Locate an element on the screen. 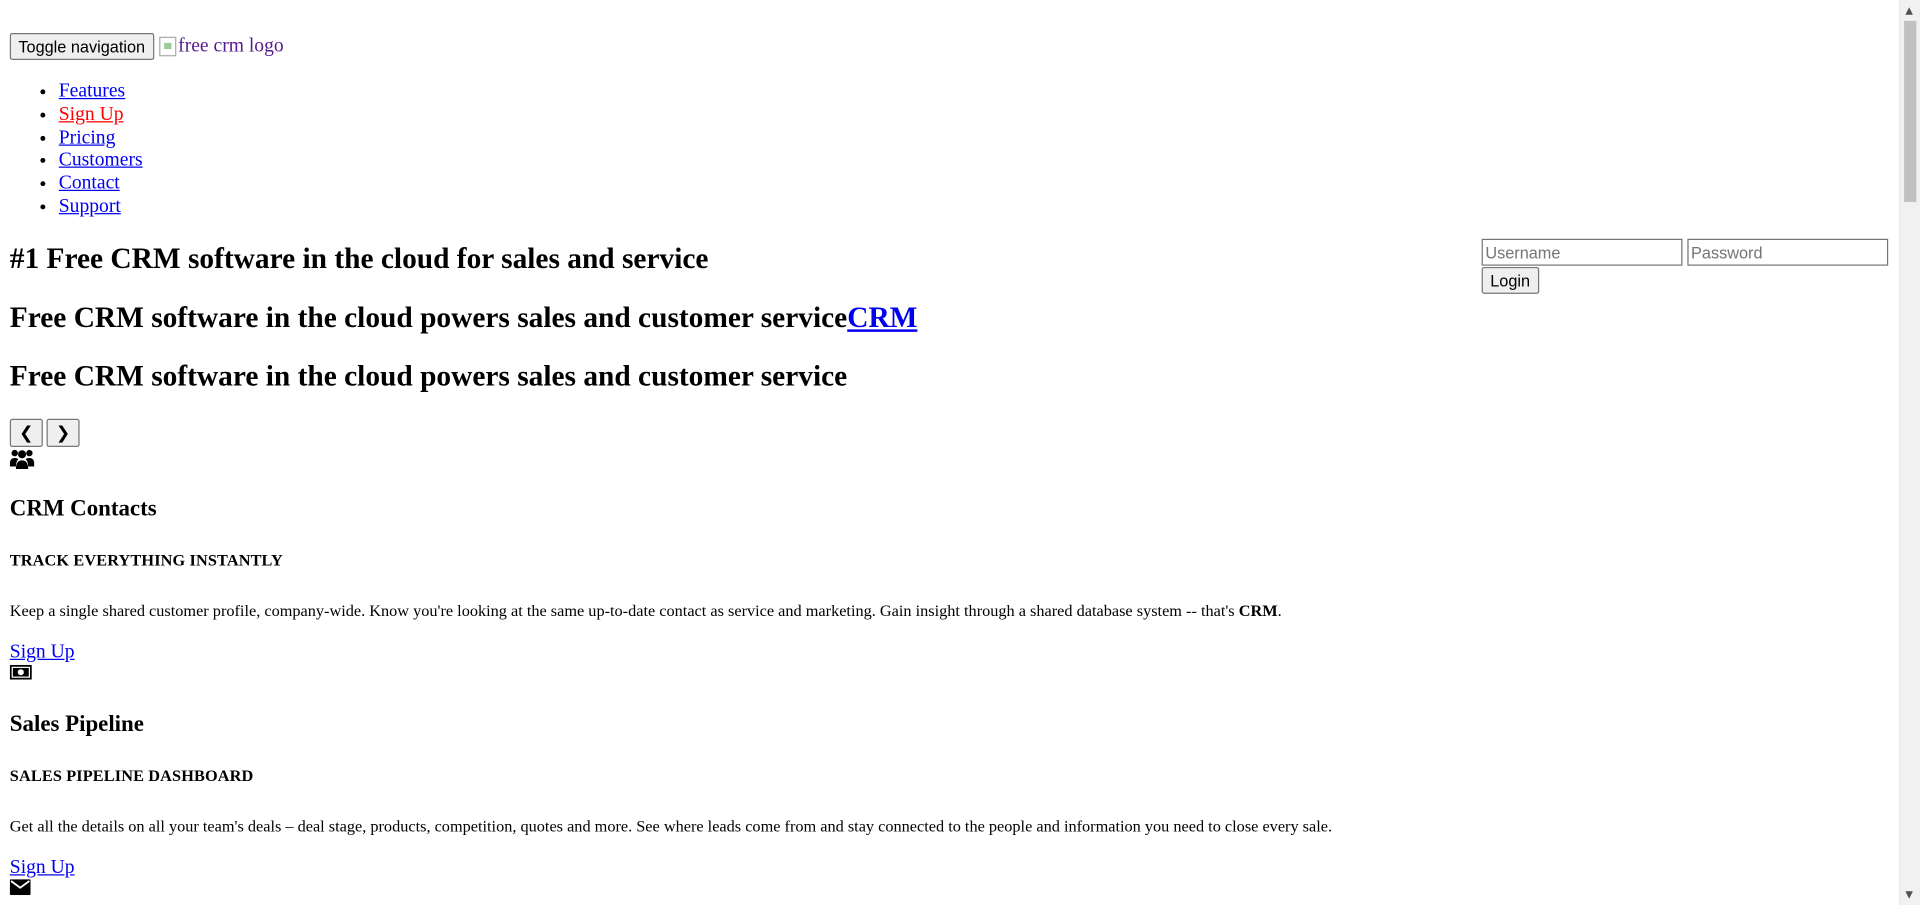  logo: free crm logo is located at coordinates (221, 46).